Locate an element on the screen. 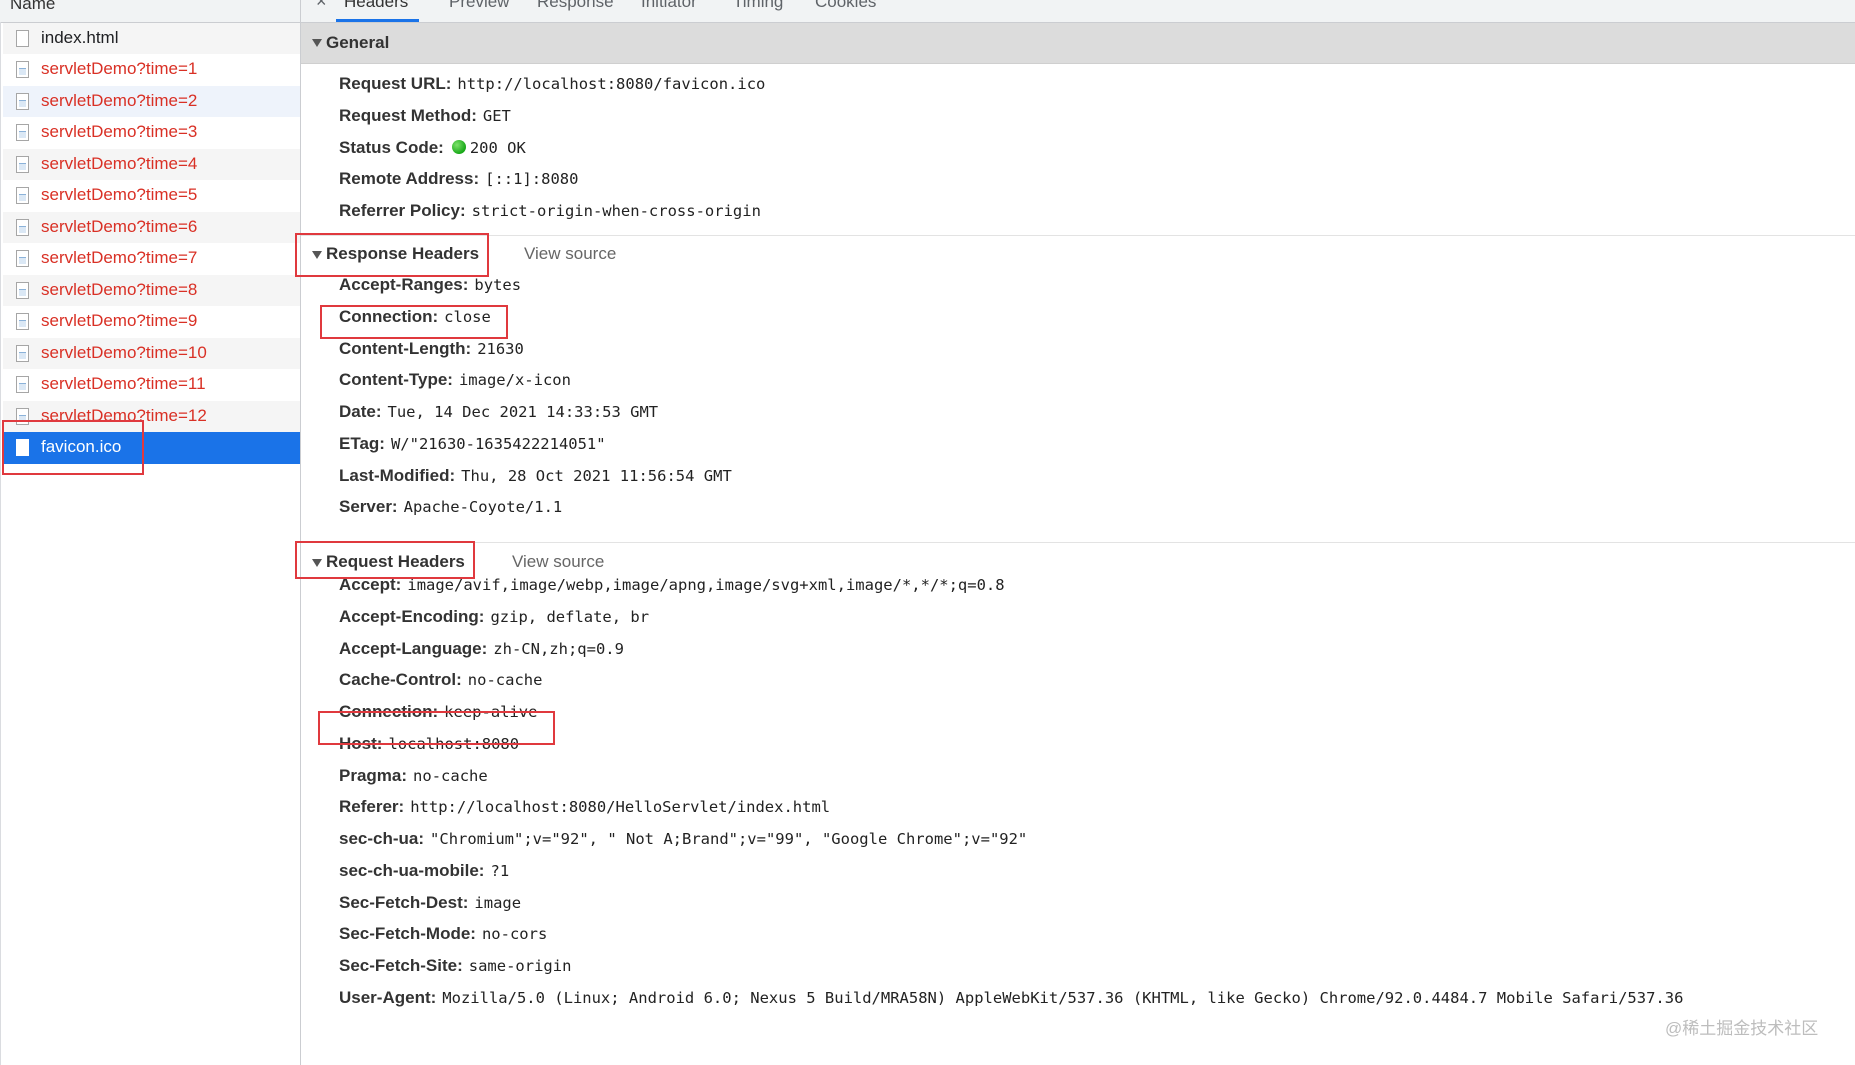 The height and width of the screenshot is (1065, 1855). header-value: keep-alive is located at coordinates (491, 712).